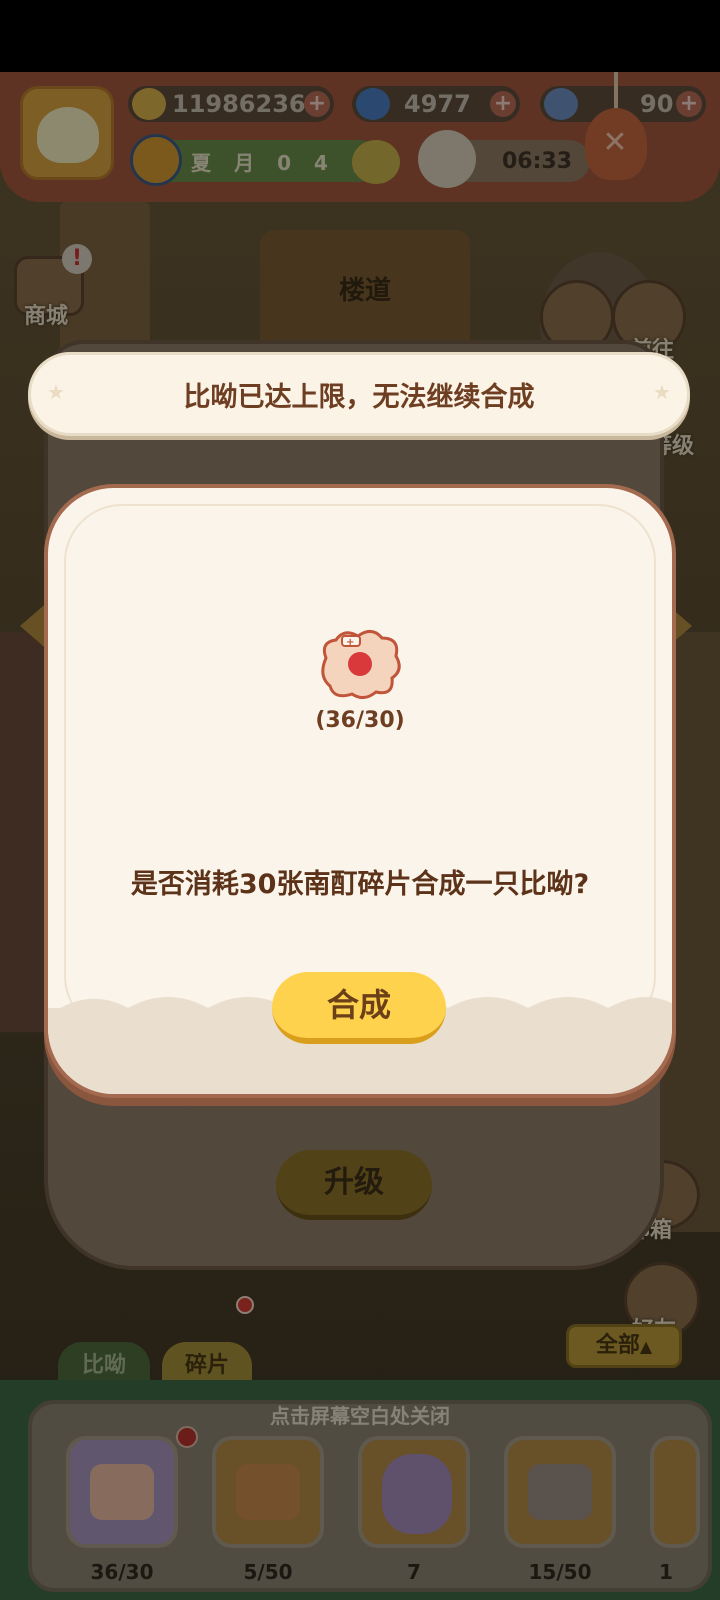 The height and width of the screenshot is (1600, 720). Describe the element at coordinates (361, 664) in the screenshot. I see `nurse-fragment-icon: +` at that location.